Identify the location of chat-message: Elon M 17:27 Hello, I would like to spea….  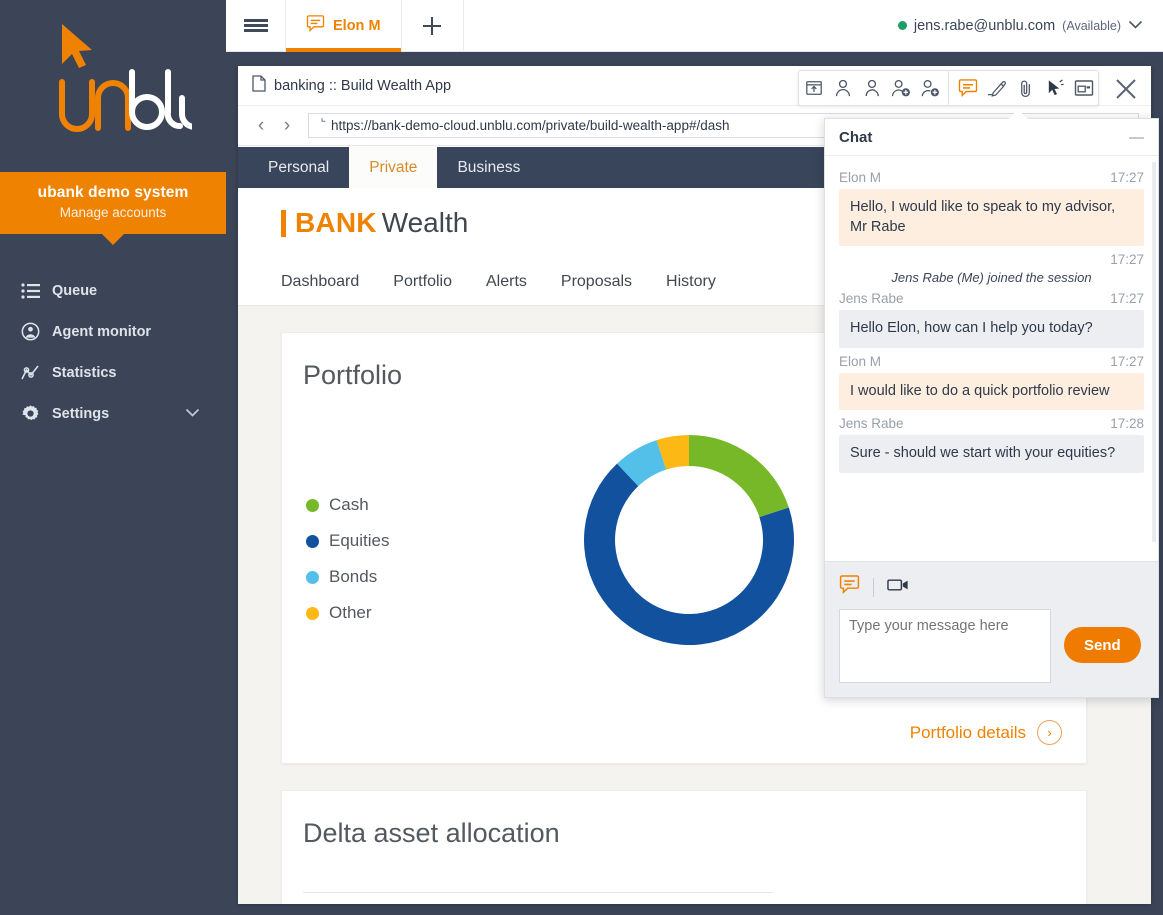
(991, 208).